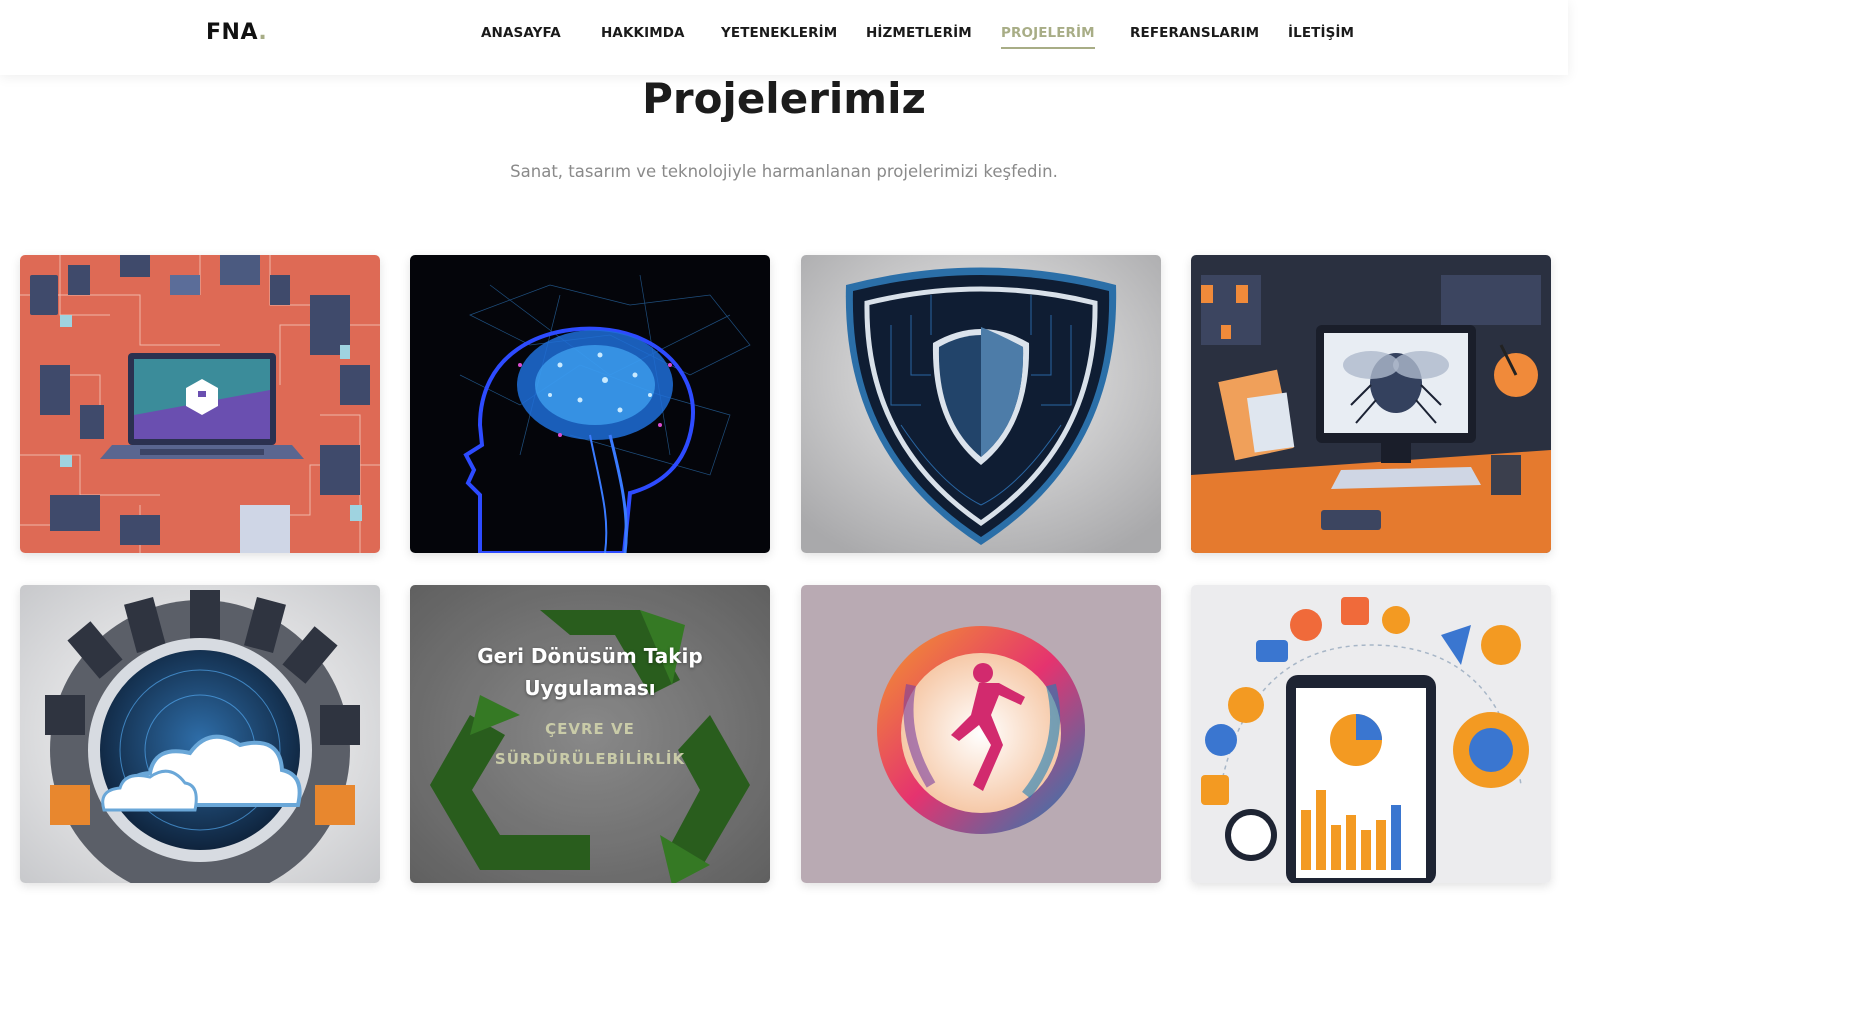 This screenshot has height=1033, width=1875. Describe the element at coordinates (590, 671) in the screenshot. I see `project-title: Geri Dönüsüm Takip Uygulaması` at that location.